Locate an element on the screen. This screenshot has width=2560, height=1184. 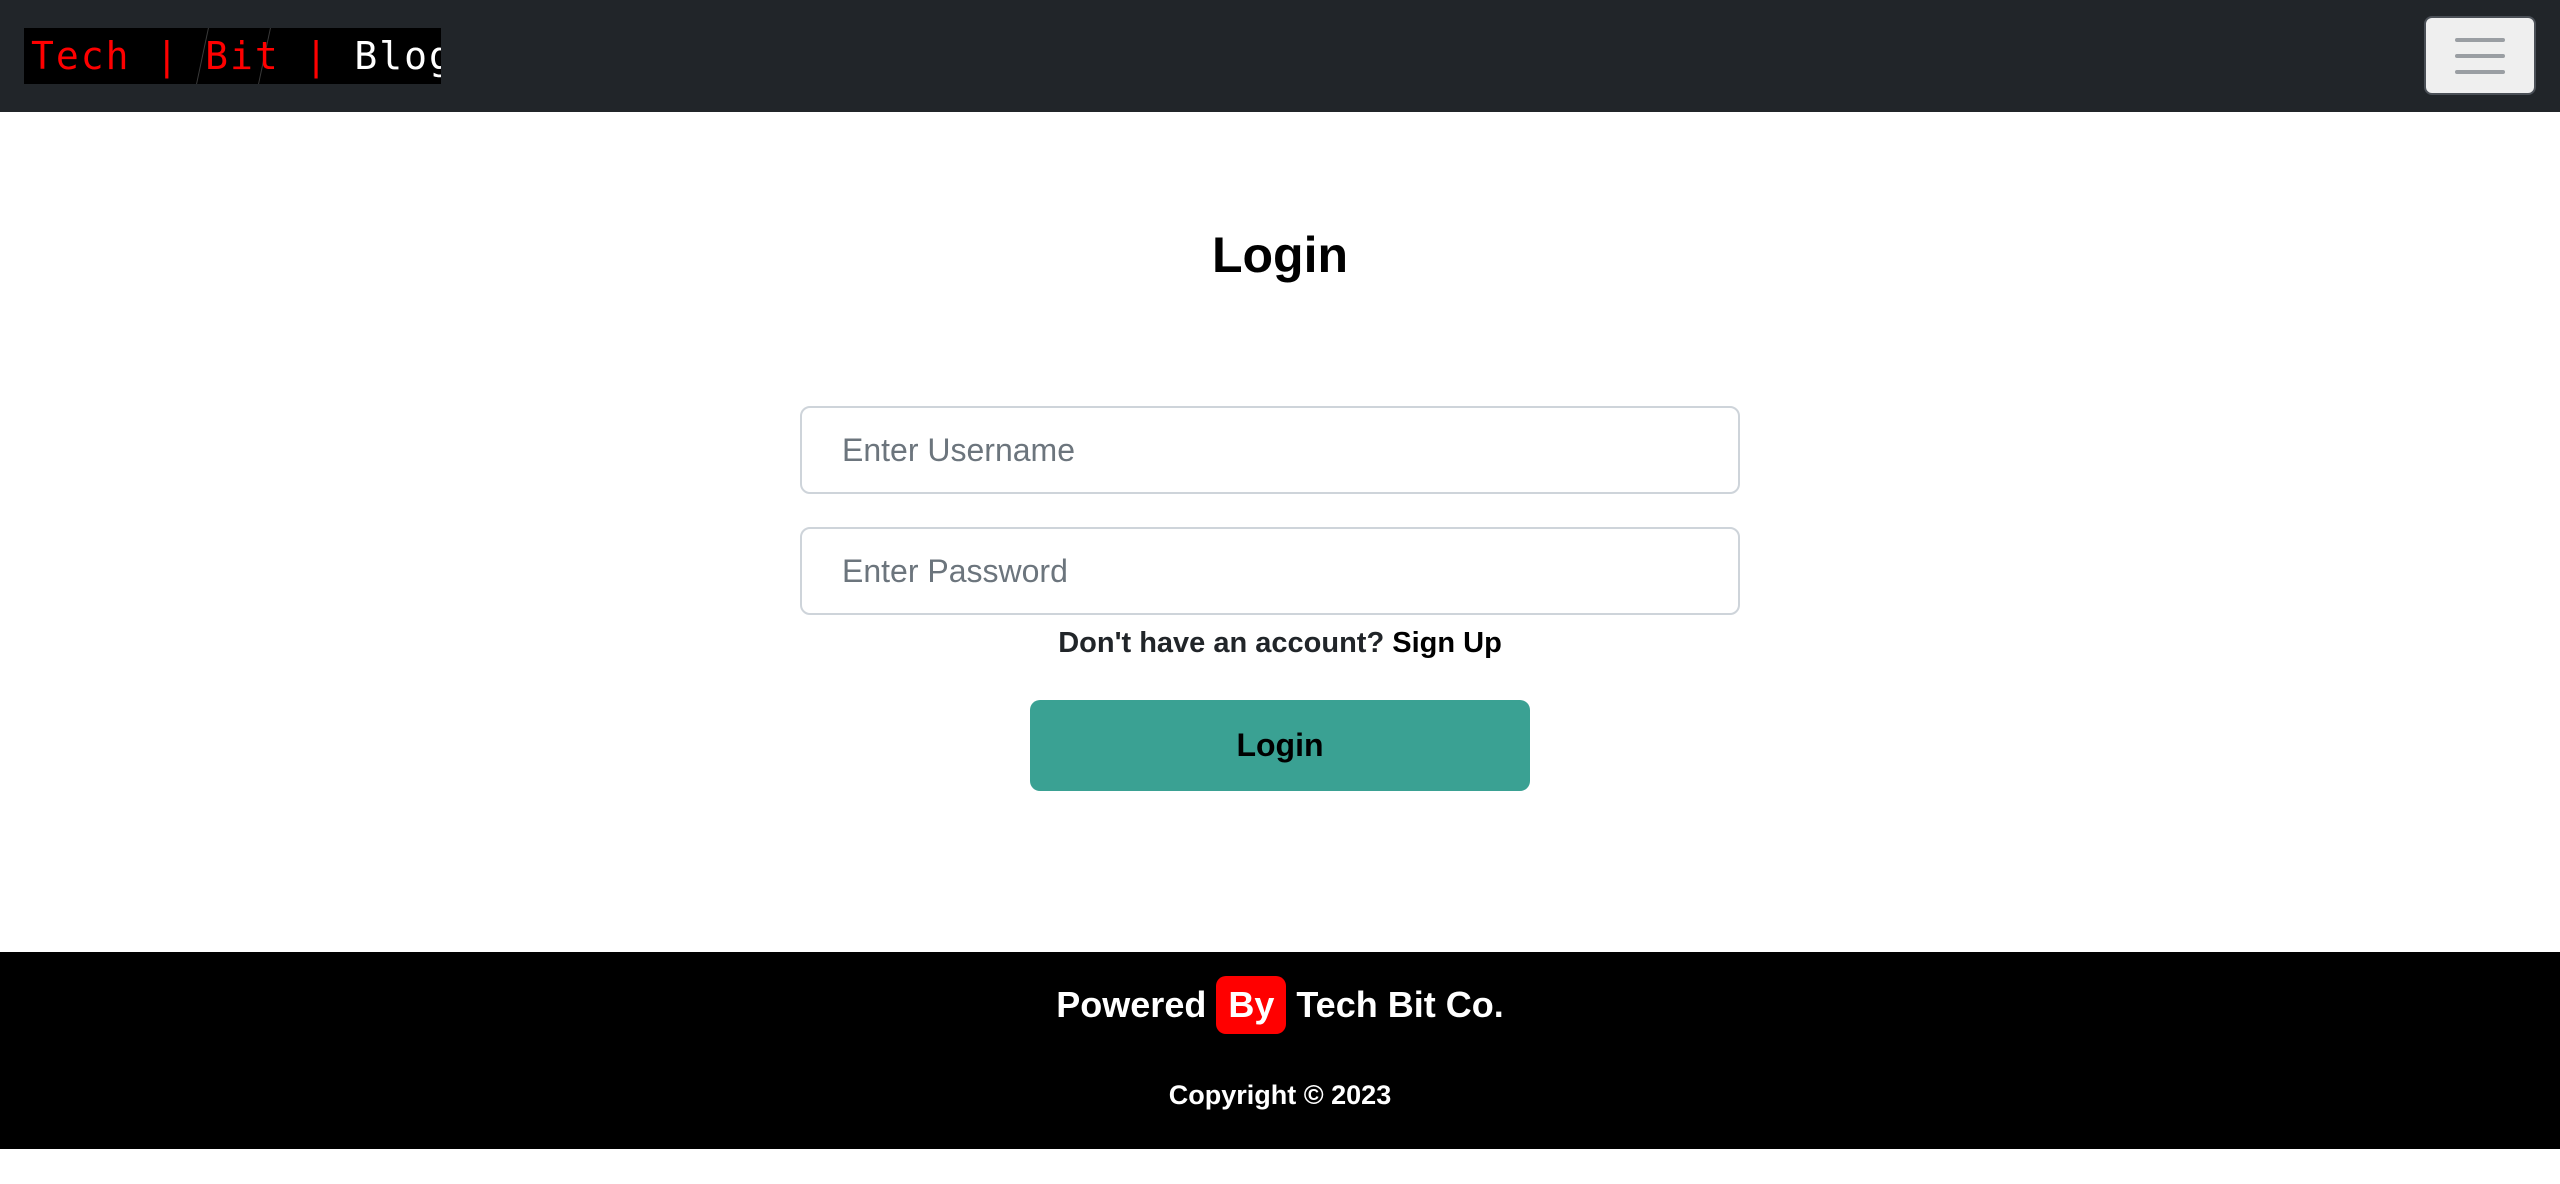
brand-logo: Tech | Bit | Blog is located at coordinates (232, 56).